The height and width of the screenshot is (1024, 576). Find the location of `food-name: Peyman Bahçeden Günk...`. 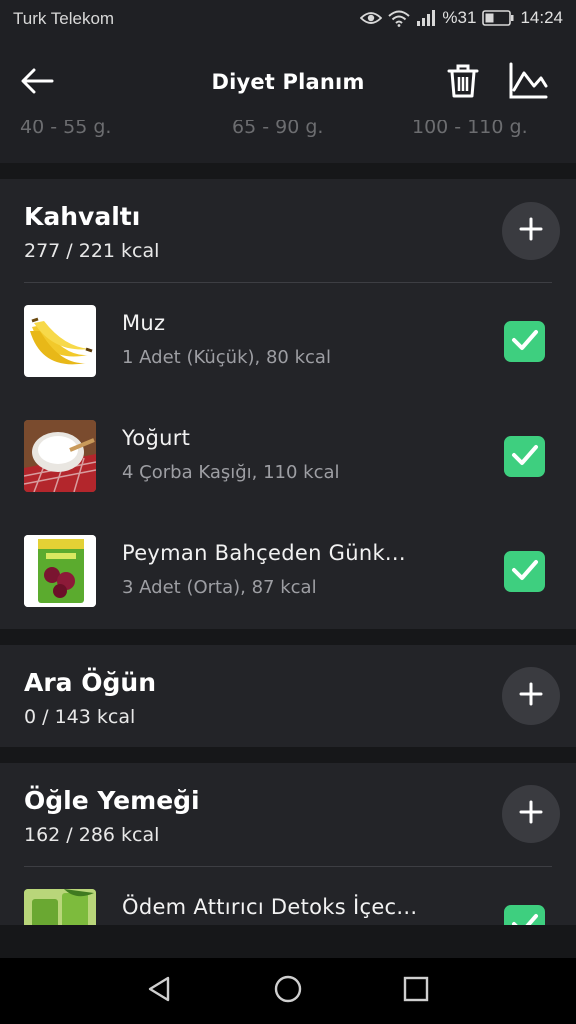

food-name: Peyman Bahçeden Günk... is located at coordinates (264, 553).